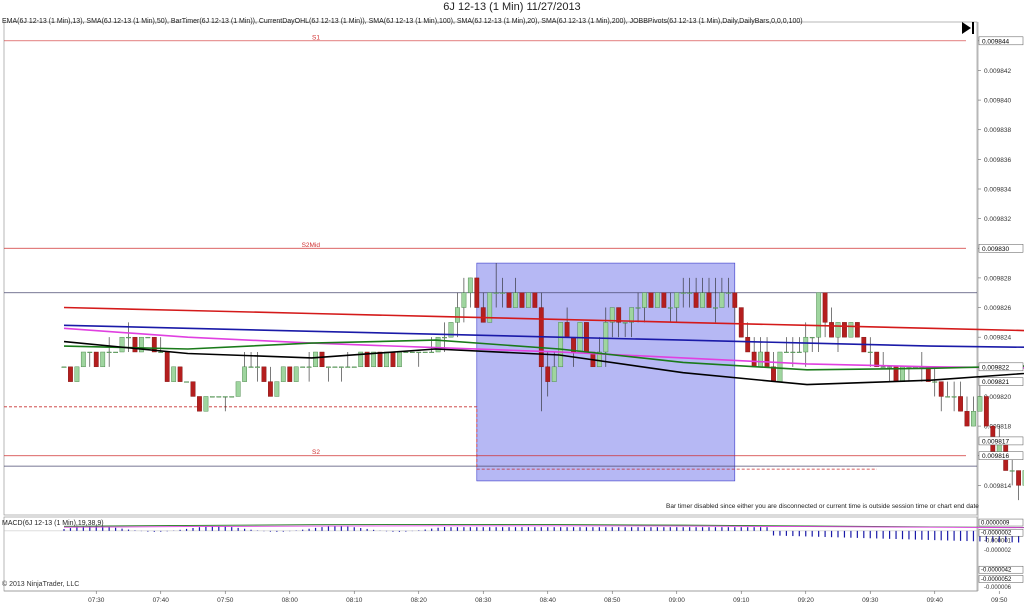 This screenshot has height=616, width=1024. What do you see at coordinates (311, 245) in the screenshot?
I see `pivot-label: S2Mid` at bounding box center [311, 245].